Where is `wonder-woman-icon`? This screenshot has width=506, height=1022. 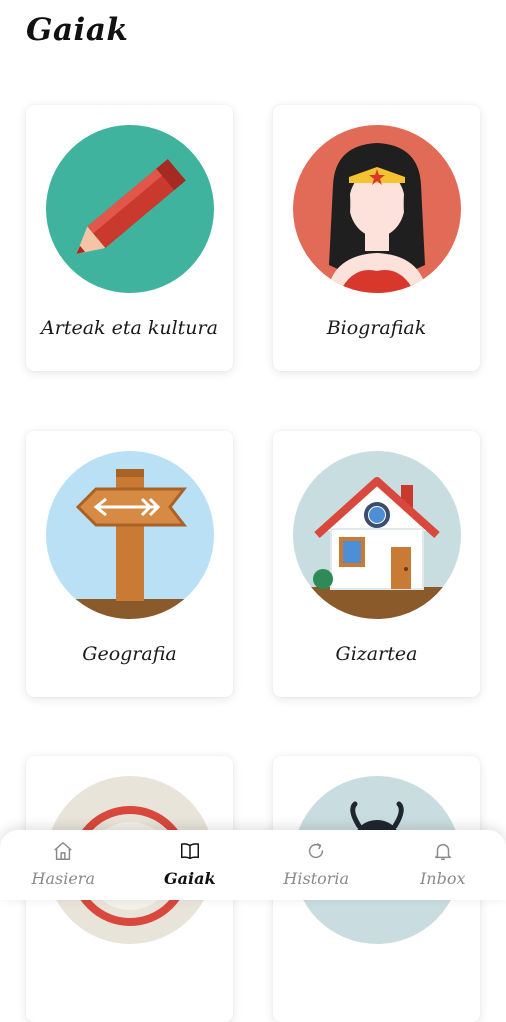
wonder-woman-icon is located at coordinates (377, 209).